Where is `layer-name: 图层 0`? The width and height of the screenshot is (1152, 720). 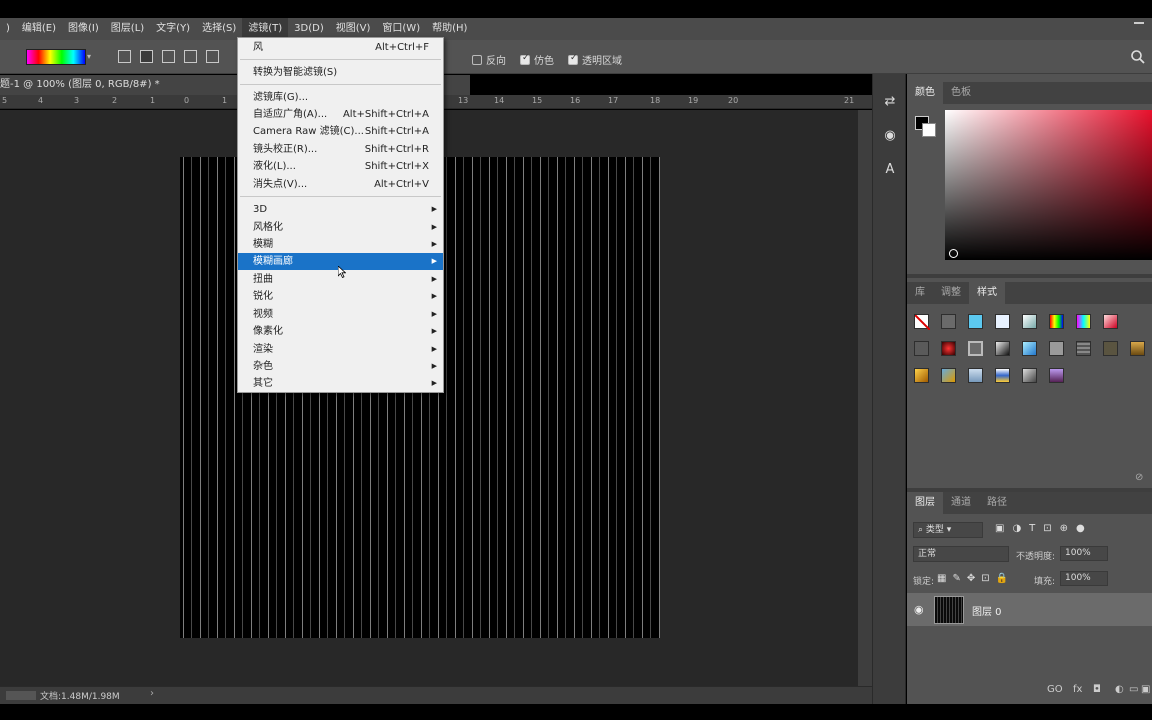 layer-name: 图层 0 is located at coordinates (987, 610).